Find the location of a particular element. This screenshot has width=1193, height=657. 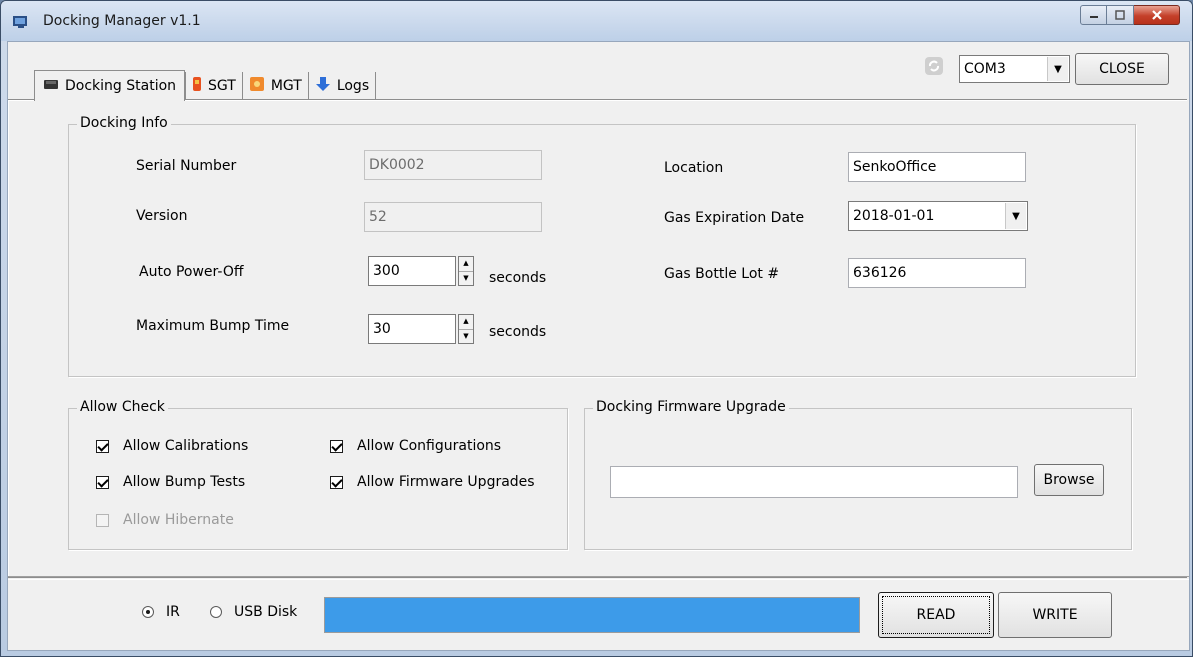

download-arrow-icon is located at coordinates (323, 86).